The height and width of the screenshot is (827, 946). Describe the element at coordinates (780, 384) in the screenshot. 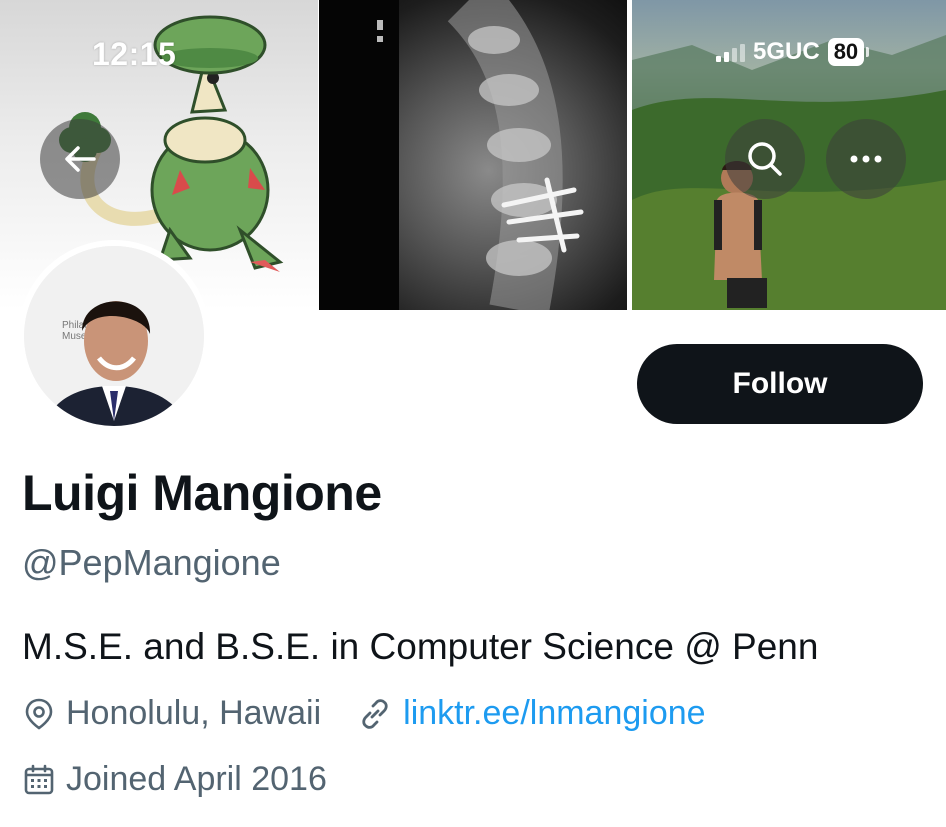

I see `follow-button: Follow` at that location.